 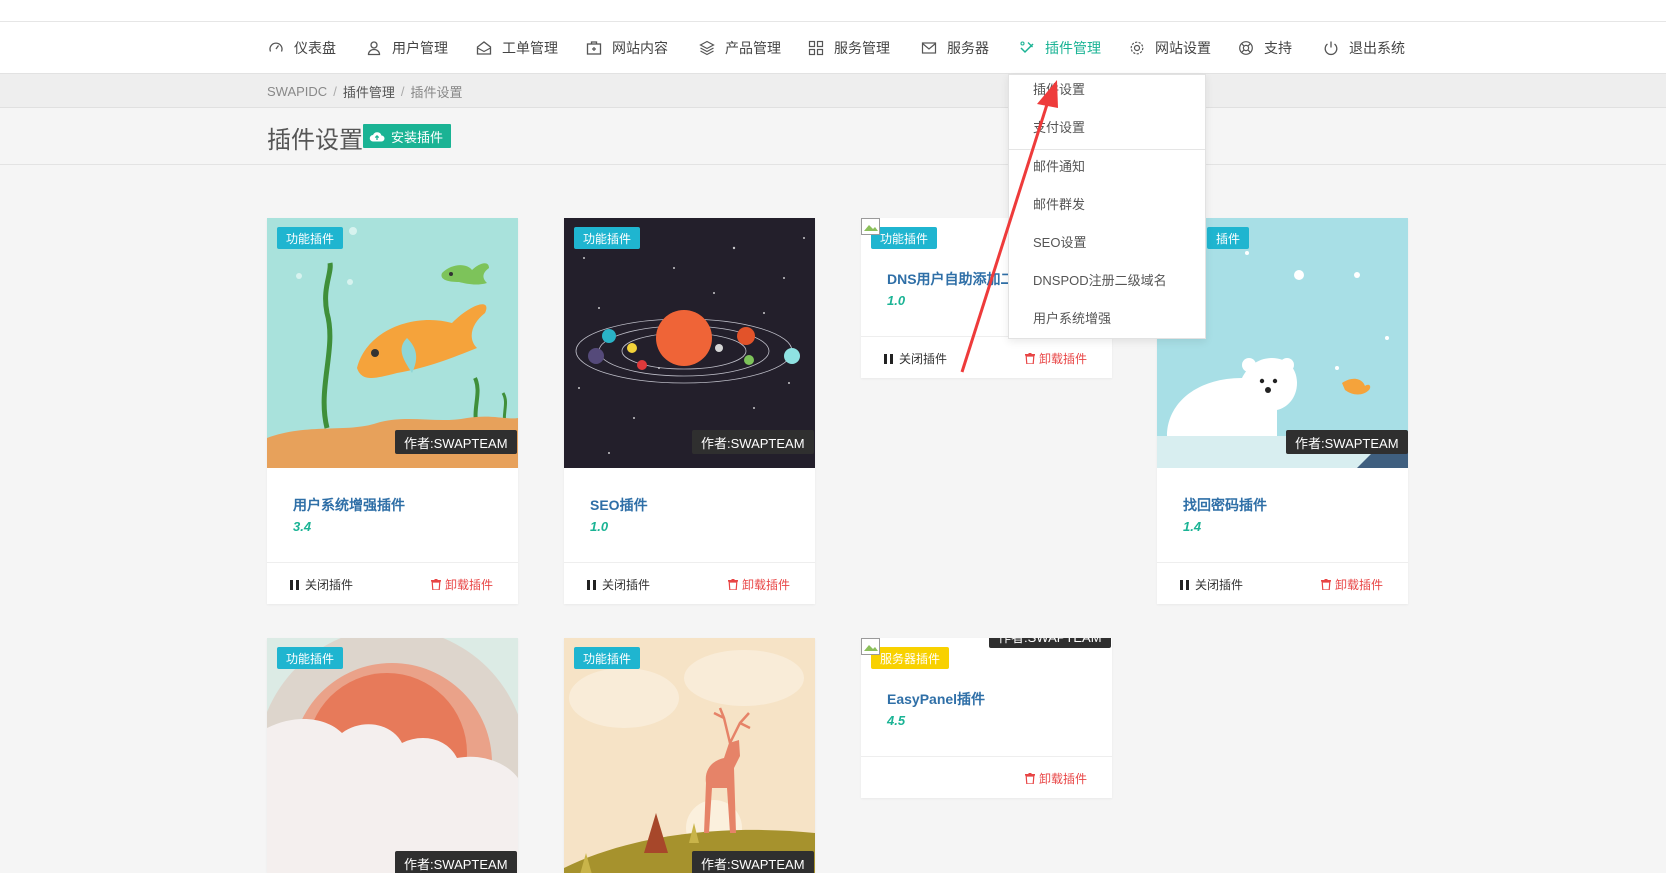 I want to click on nav-item-plugins: 插件管理, so click(x=1060, y=48).